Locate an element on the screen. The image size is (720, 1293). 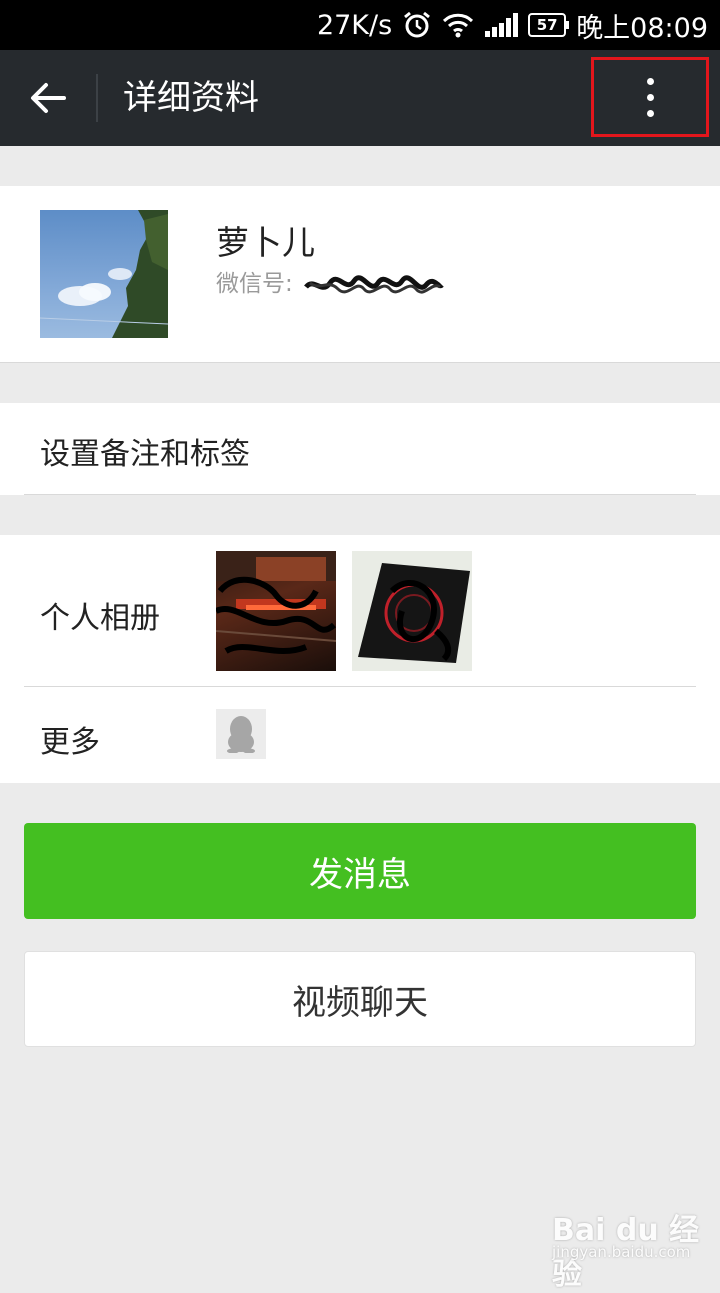
wechat-id-label: 微信号: is located at coordinates (254, 284).